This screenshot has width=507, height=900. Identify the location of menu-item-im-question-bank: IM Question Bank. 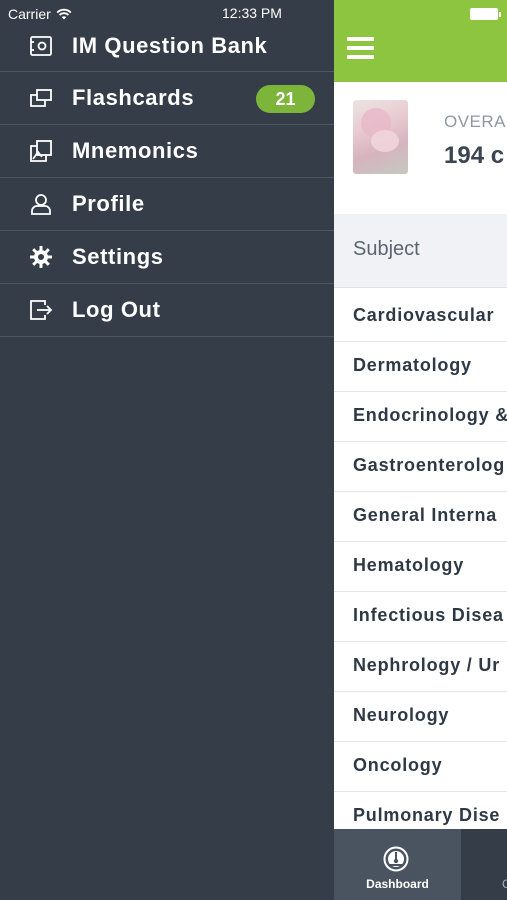
(167, 46).